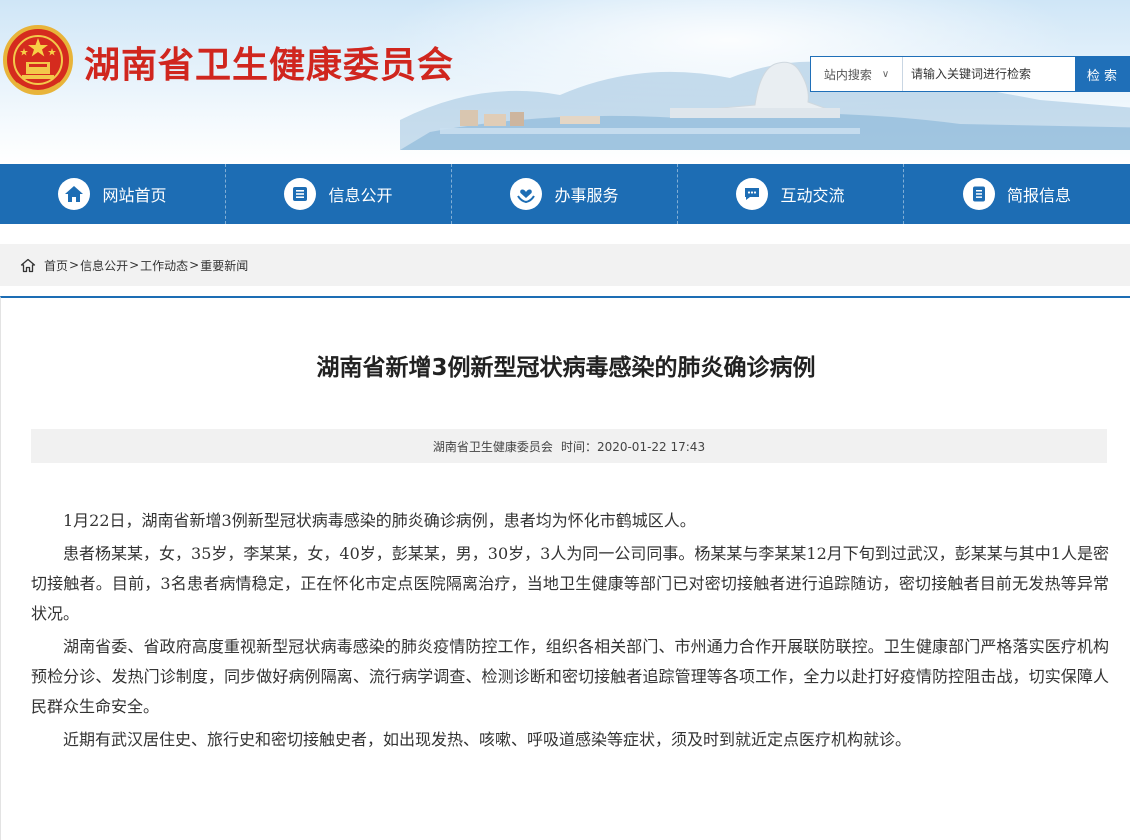  Describe the element at coordinates (847, 74) in the screenshot. I see `search-scope-label: 站内搜索` at that location.